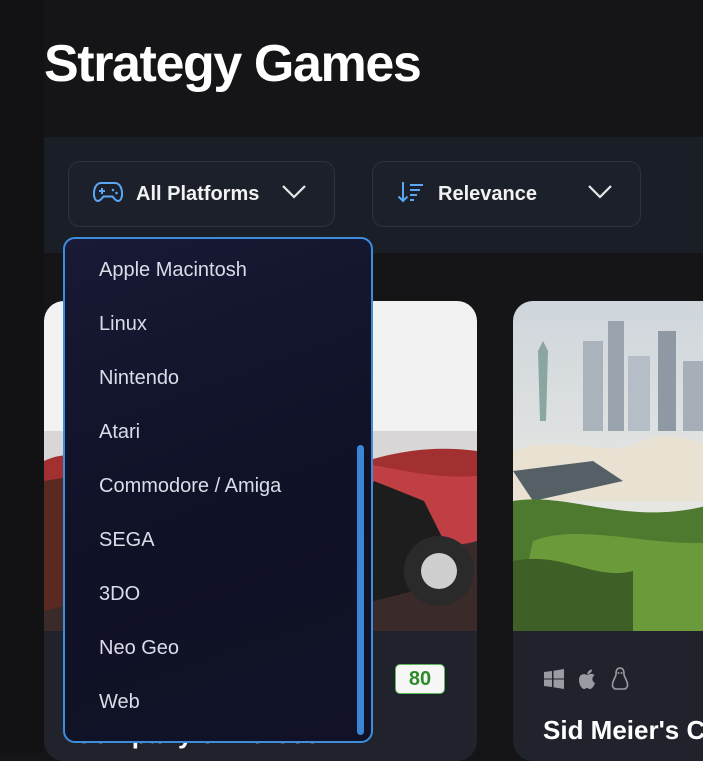 The image size is (703, 761). Describe the element at coordinates (22, 376) in the screenshot. I see `sidebar-strip` at that location.